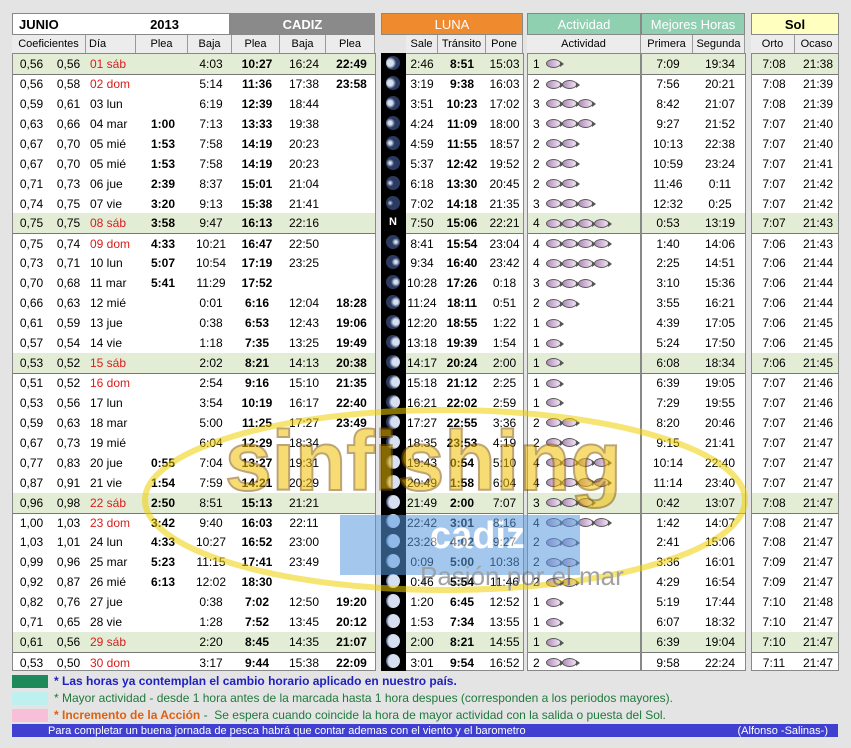 The width and height of the screenshot is (851, 748). What do you see at coordinates (720, 502) in the screenshot?
I see `best-hour-cell: 13:07` at bounding box center [720, 502].